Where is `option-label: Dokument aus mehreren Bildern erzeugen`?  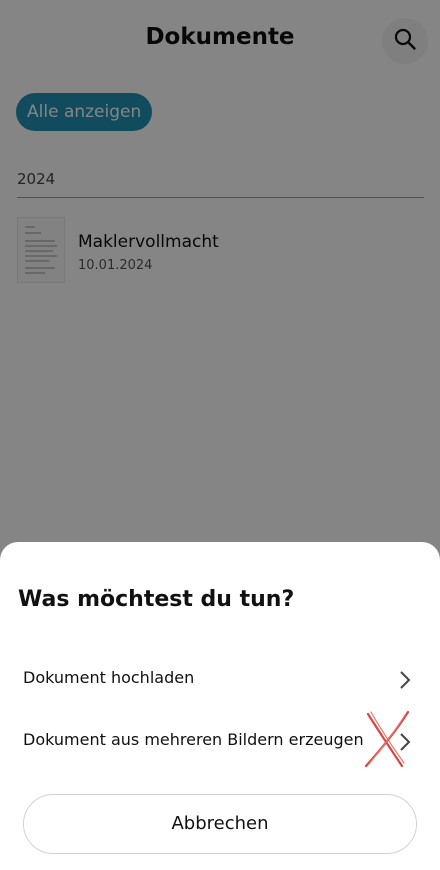 option-label: Dokument aus mehreren Bildern erzeugen is located at coordinates (193, 739).